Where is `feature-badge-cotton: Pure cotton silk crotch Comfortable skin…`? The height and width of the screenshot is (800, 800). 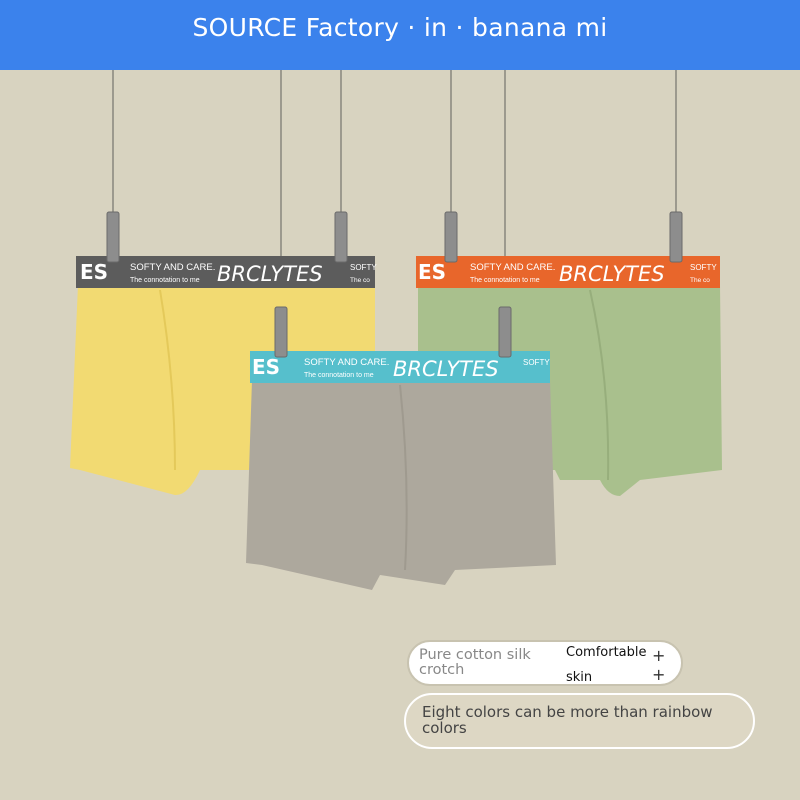
feature-badge-cotton: Pure cotton silk crotch Comfortable skin… is located at coordinates (545, 663).